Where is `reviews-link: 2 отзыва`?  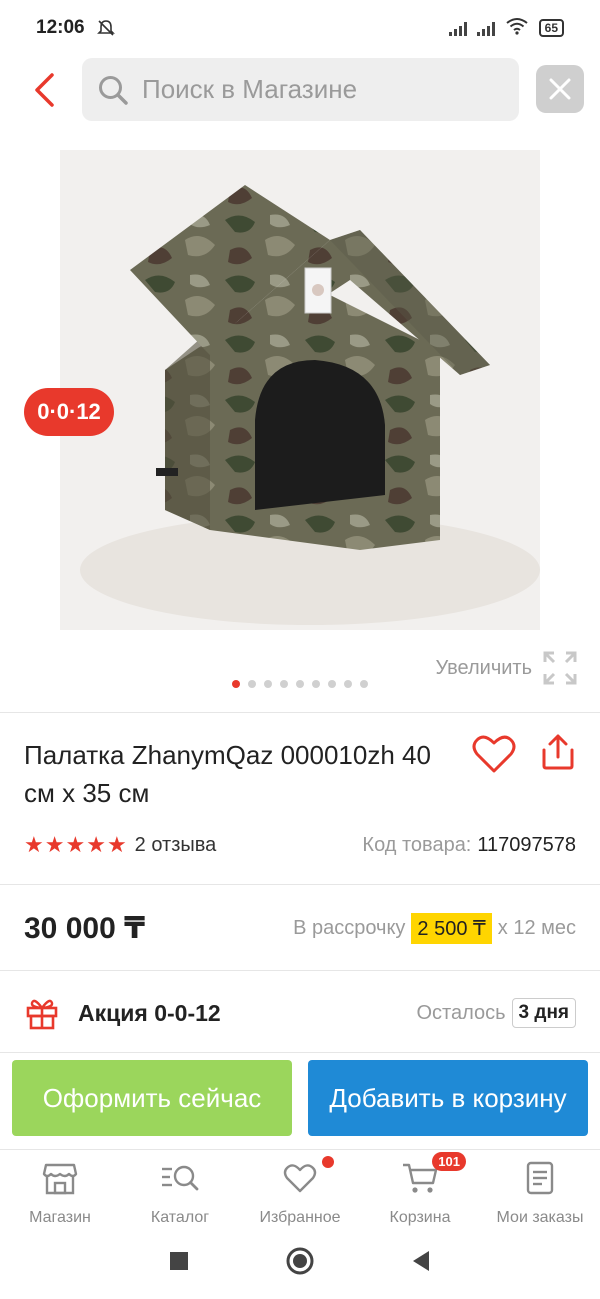 reviews-link: 2 отзыва is located at coordinates (176, 845).